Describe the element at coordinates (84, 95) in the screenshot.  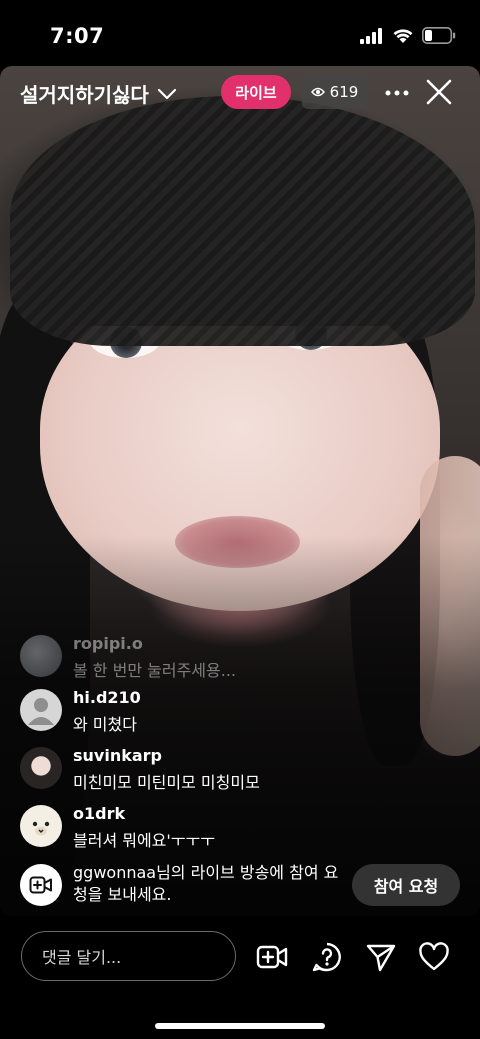
I see `host-username: 설거지하기싫다` at that location.